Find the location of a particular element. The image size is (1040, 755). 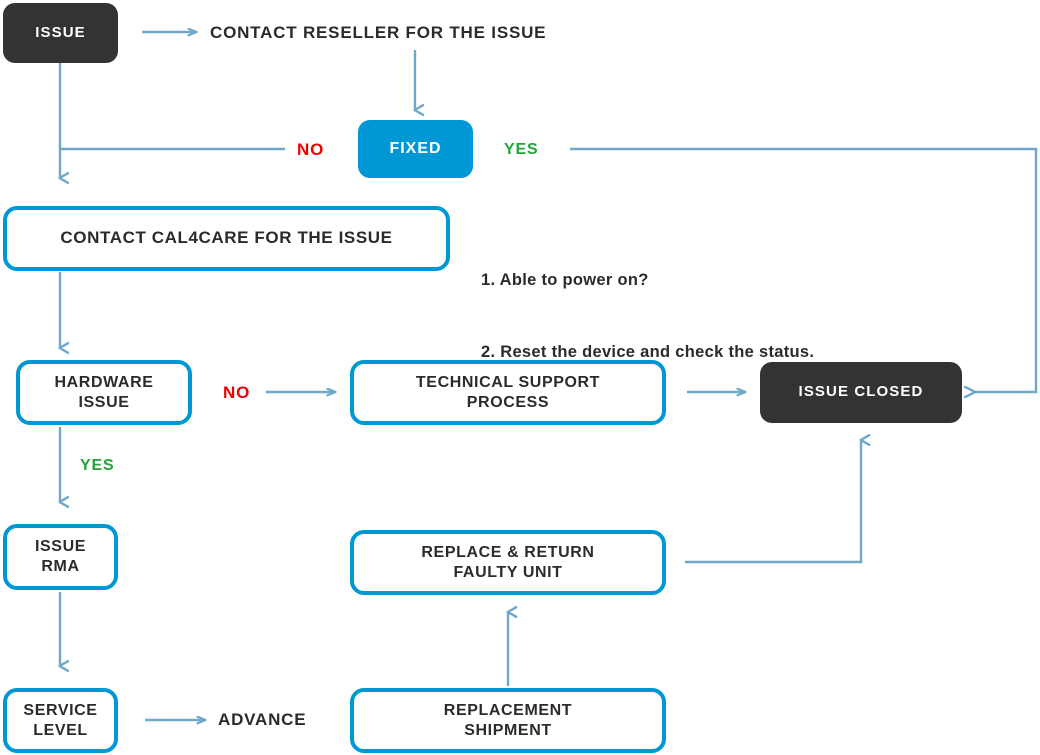

node-contact-cal4care: CONTACT CAL4CARE FOR THE ISSUE is located at coordinates (226, 238).